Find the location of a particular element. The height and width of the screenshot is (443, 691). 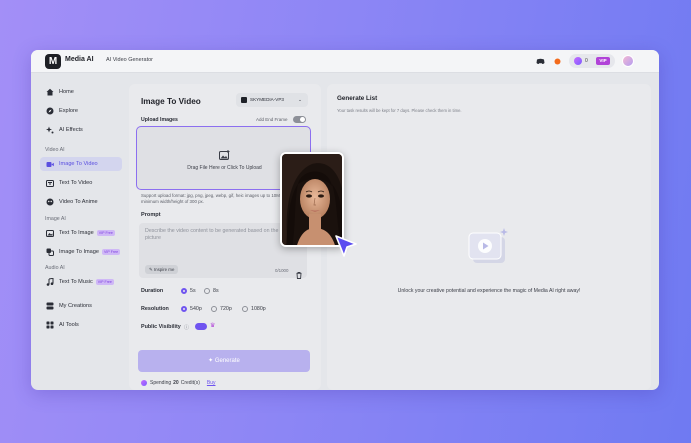

resolution-option-540p: 540p is located at coordinates (191, 309).